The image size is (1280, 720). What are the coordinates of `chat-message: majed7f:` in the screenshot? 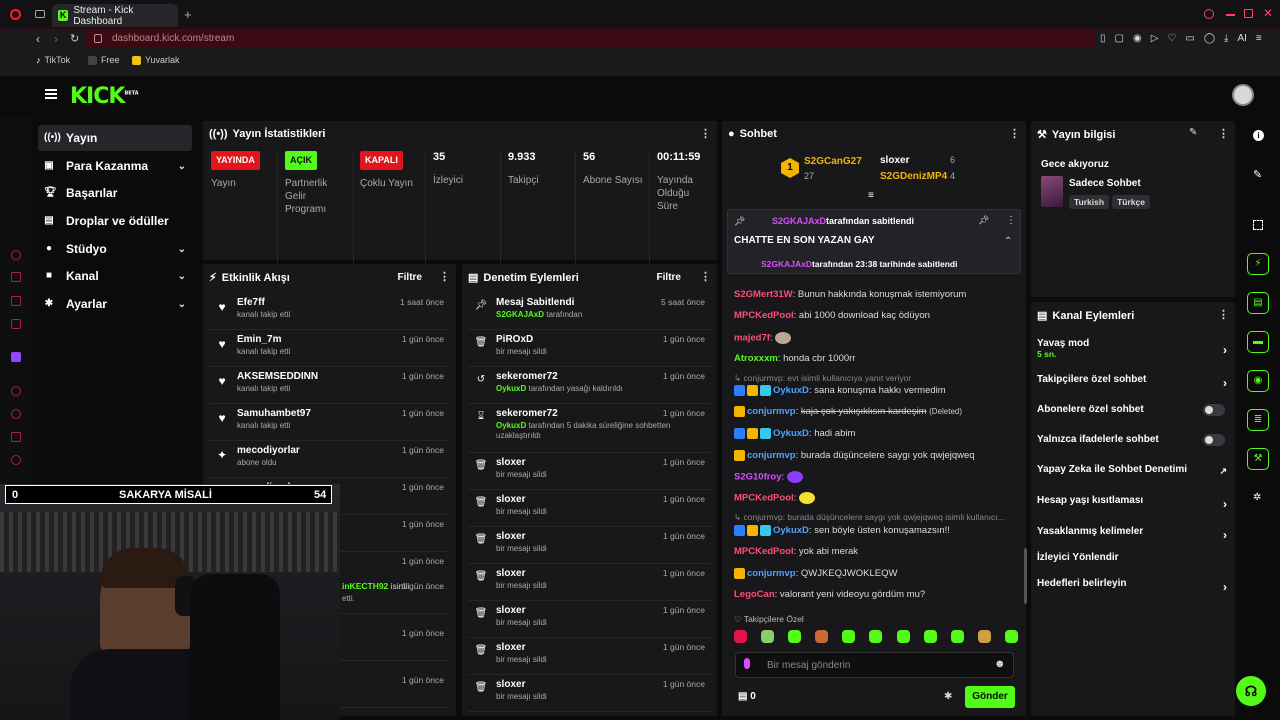 It's located at (763, 338).